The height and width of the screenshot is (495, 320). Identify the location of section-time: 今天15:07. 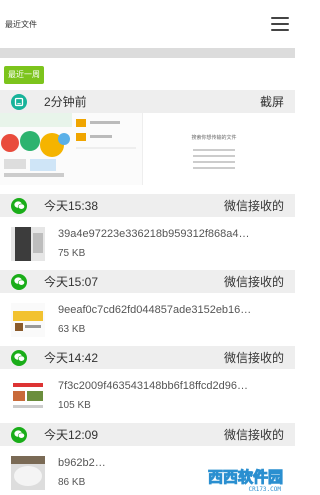
(71, 282).